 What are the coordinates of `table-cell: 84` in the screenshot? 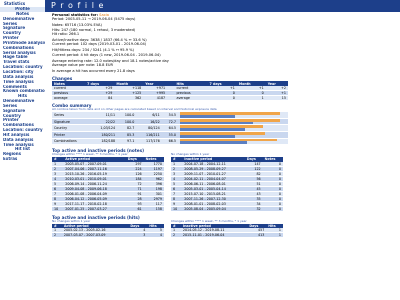 It's located at (100, 98).